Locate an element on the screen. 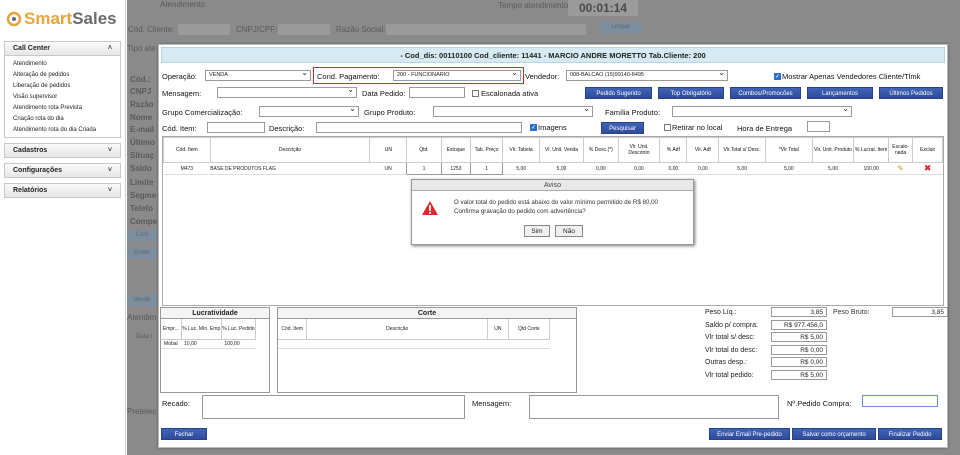 This screenshot has height=455, width=960. edit-pencil-icon: ✎ is located at coordinates (900, 168).